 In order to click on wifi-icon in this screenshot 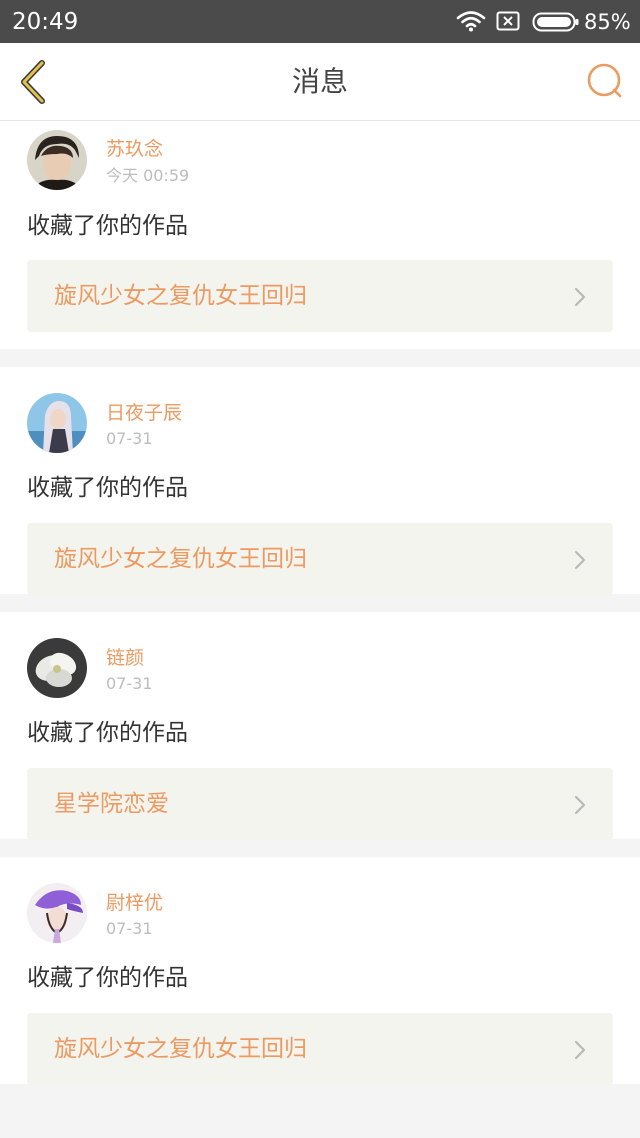, I will do `click(471, 23)`.